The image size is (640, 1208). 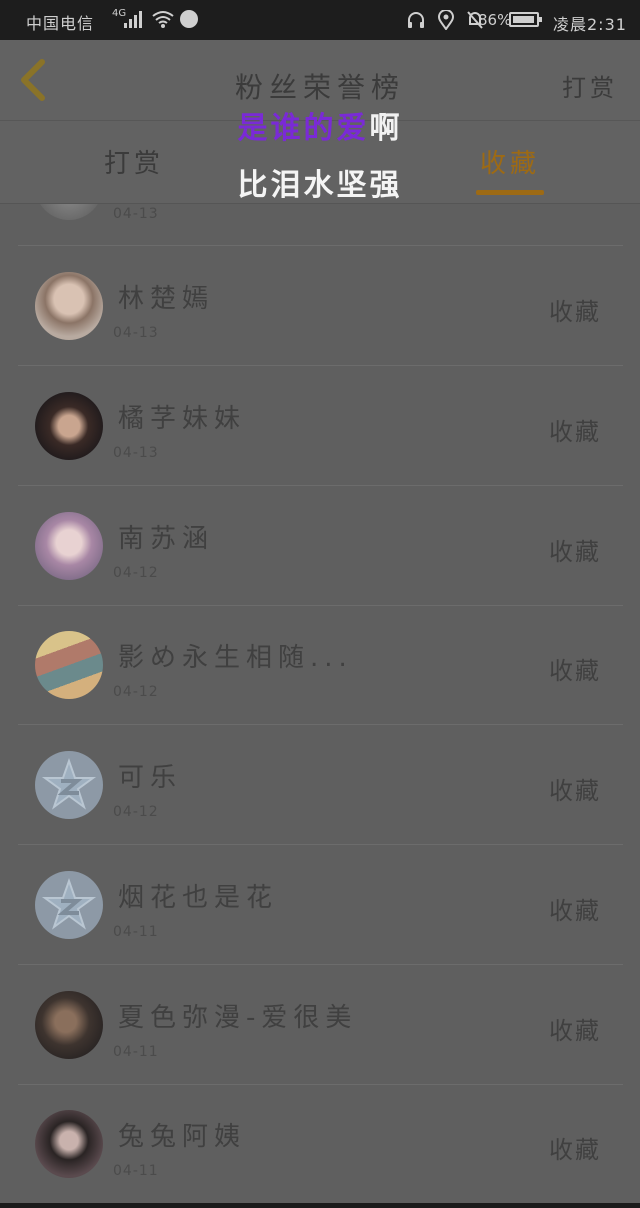 I want to click on lyric-line-current: 是谁的爱啊, so click(x=320, y=125).